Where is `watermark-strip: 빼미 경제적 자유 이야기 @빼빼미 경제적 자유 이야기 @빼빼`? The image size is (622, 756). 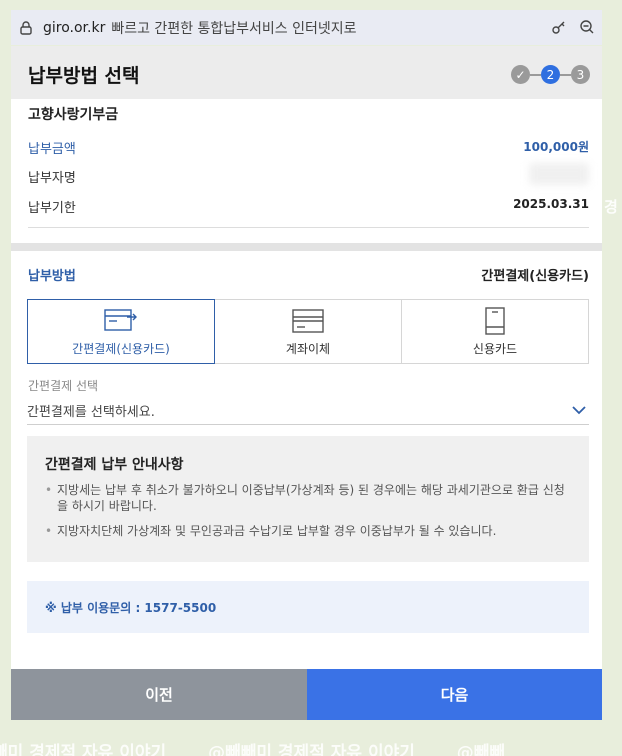
watermark-strip: 빼미 경제적 자유 이야기 @빼빼미 경제적 자유 이야기 @빼빼 is located at coordinates (311, 747).